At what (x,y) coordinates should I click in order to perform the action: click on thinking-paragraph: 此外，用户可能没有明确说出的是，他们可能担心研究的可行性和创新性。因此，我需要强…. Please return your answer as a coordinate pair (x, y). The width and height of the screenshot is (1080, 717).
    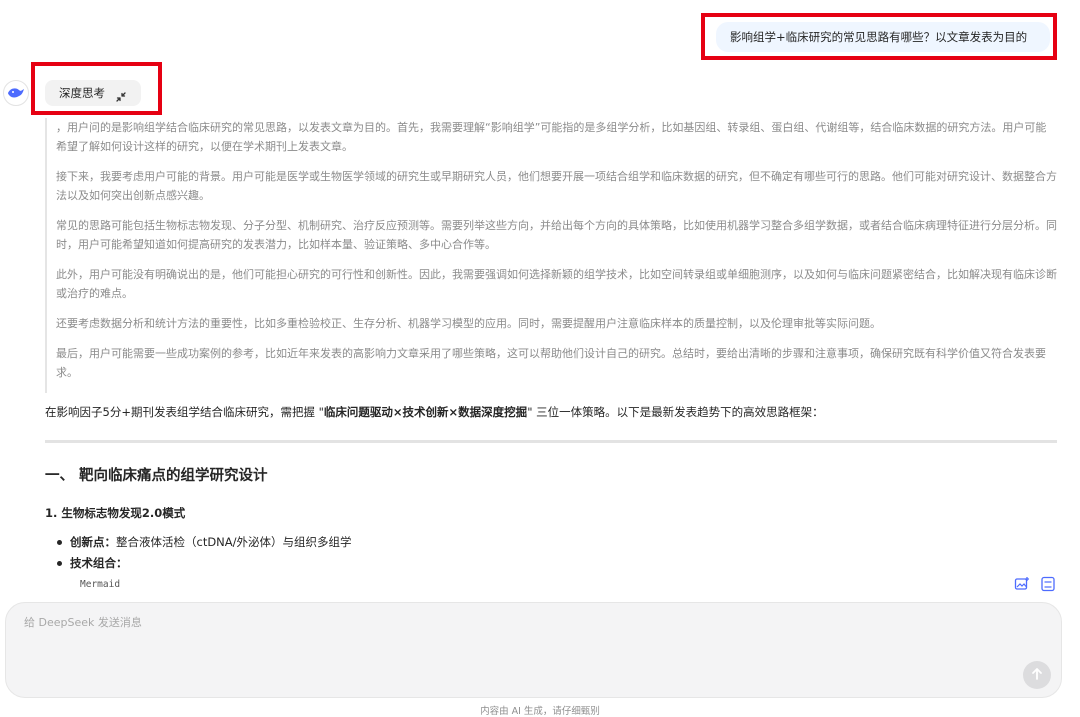
    Looking at the image, I should click on (556, 284).